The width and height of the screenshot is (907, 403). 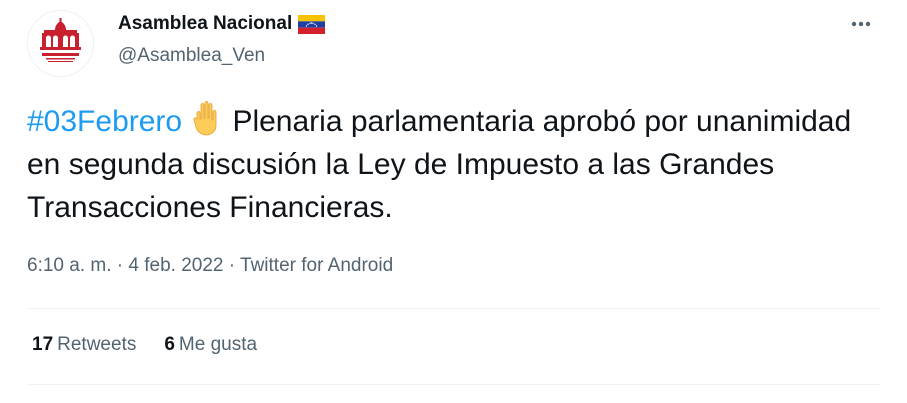 What do you see at coordinates (60, 40) in the screenshot?
I see `asamblea-logo-icon` at bounding box center [60, 40].